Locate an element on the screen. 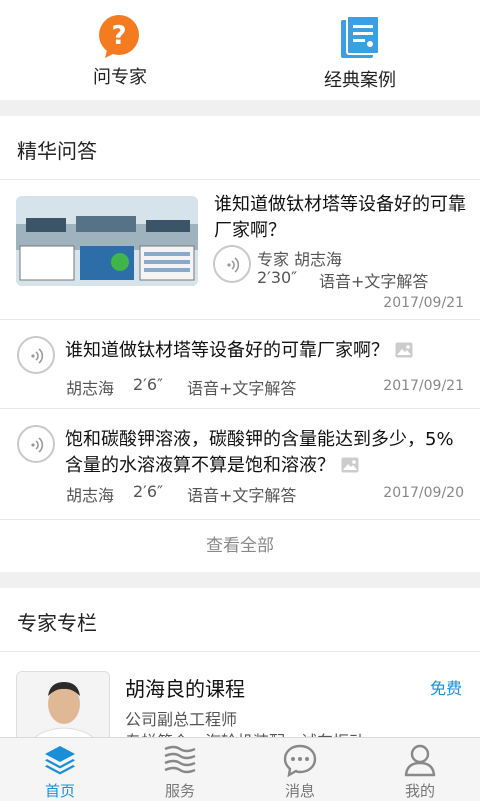 This screenshot has height=801, width=480. tab-services: 服务 is located at coordinates (180, 769).